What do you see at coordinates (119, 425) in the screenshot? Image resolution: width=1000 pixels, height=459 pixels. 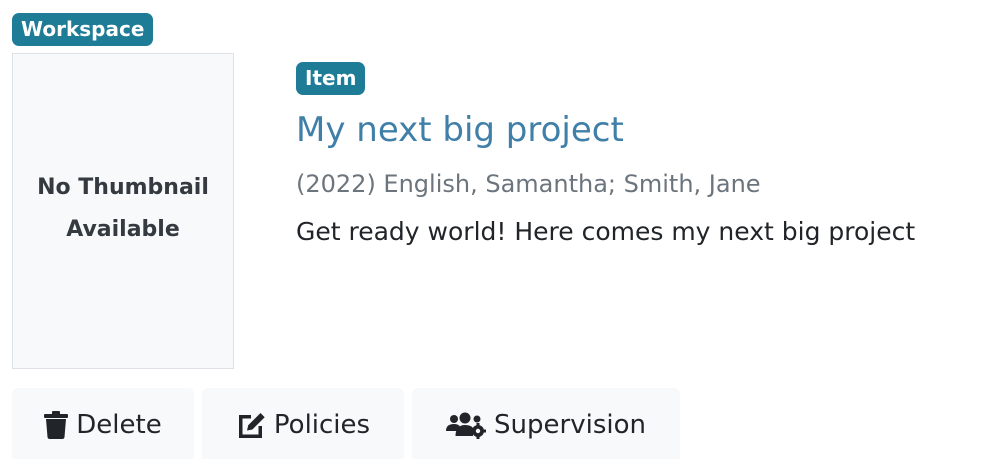 I see `delete-button-label: Delete` at bounding box center [119, 425].